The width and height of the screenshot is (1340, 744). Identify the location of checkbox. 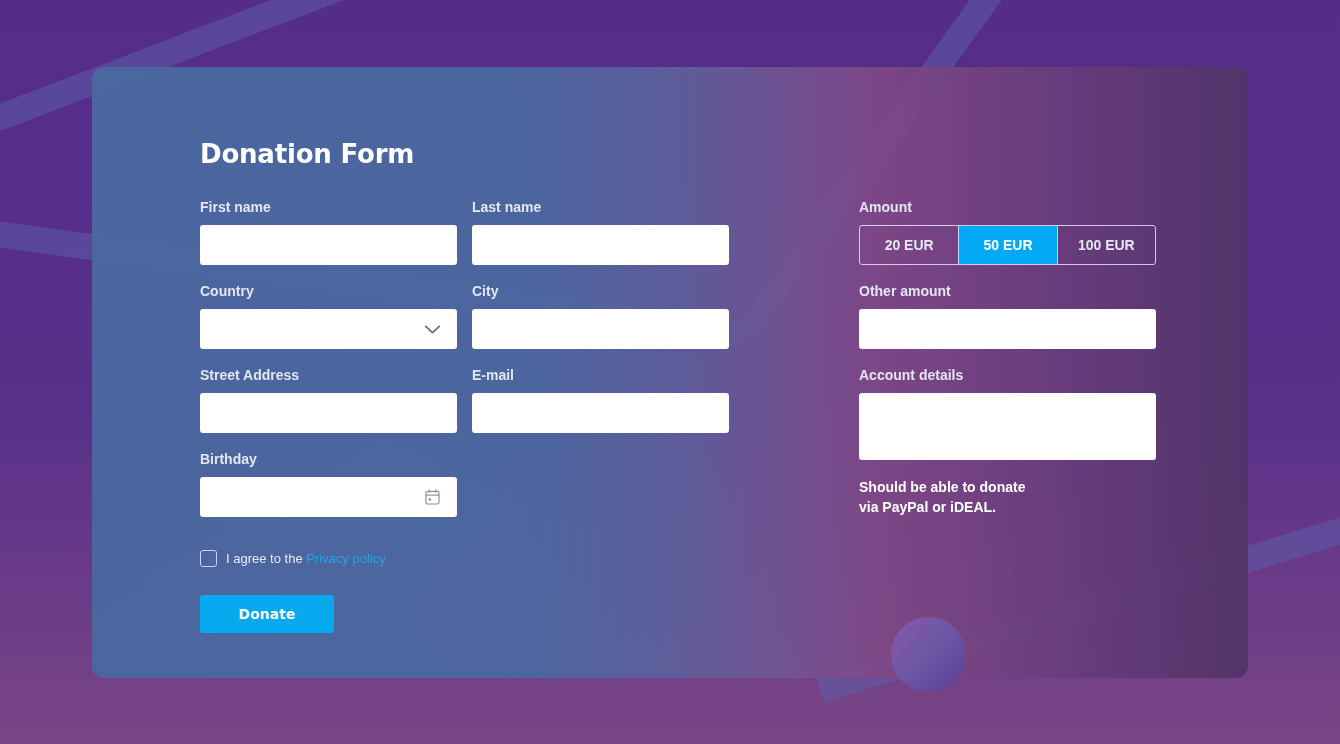
(208, 558).